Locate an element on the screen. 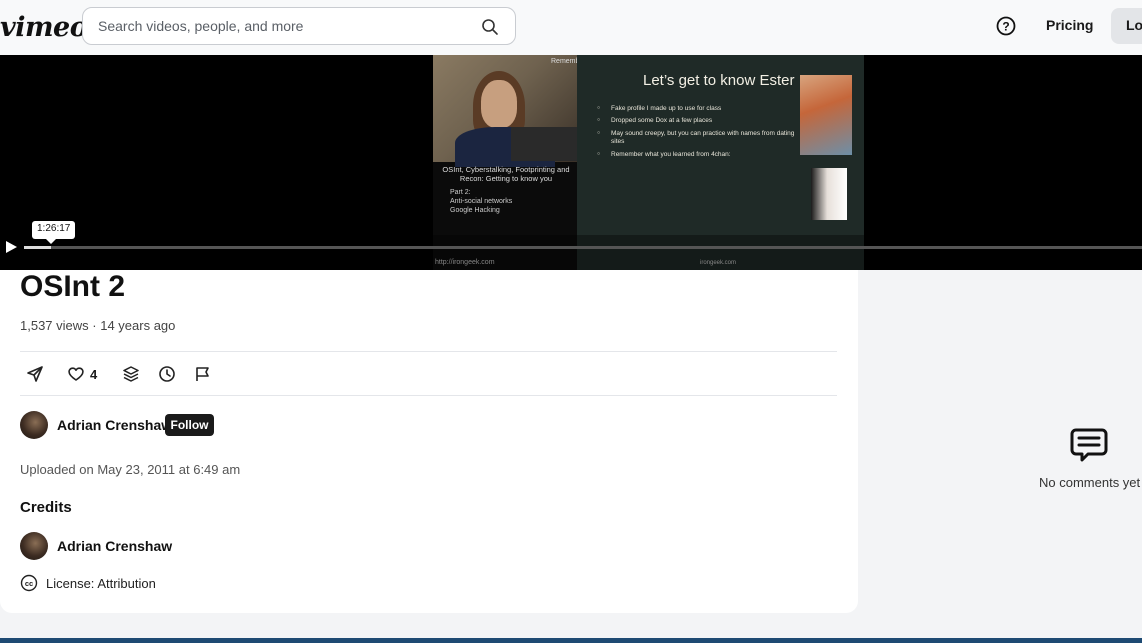  slide-bullet: Remember what you learned from 4chan: is located at coordinates (699, 155).